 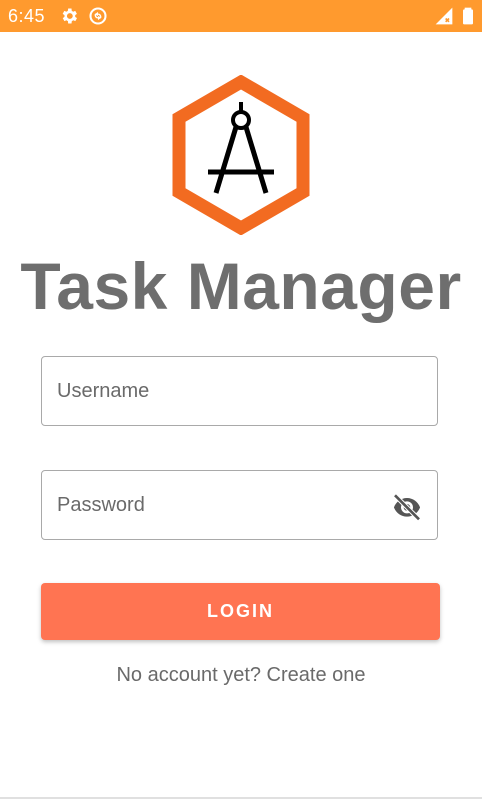 I want to click on status-bar: 6:45, so click(x=241, y=16).